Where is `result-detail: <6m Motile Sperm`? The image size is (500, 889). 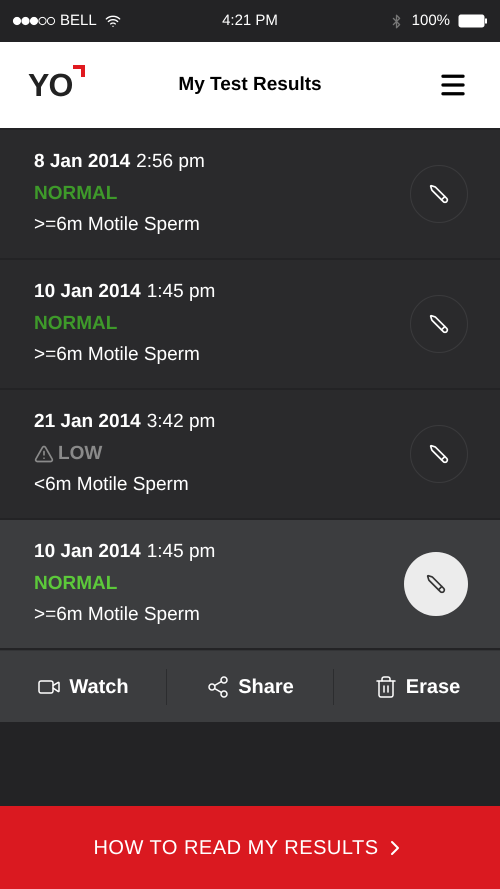 result-detail: <6m Motile Sperm is located at coordinates (112, 485).